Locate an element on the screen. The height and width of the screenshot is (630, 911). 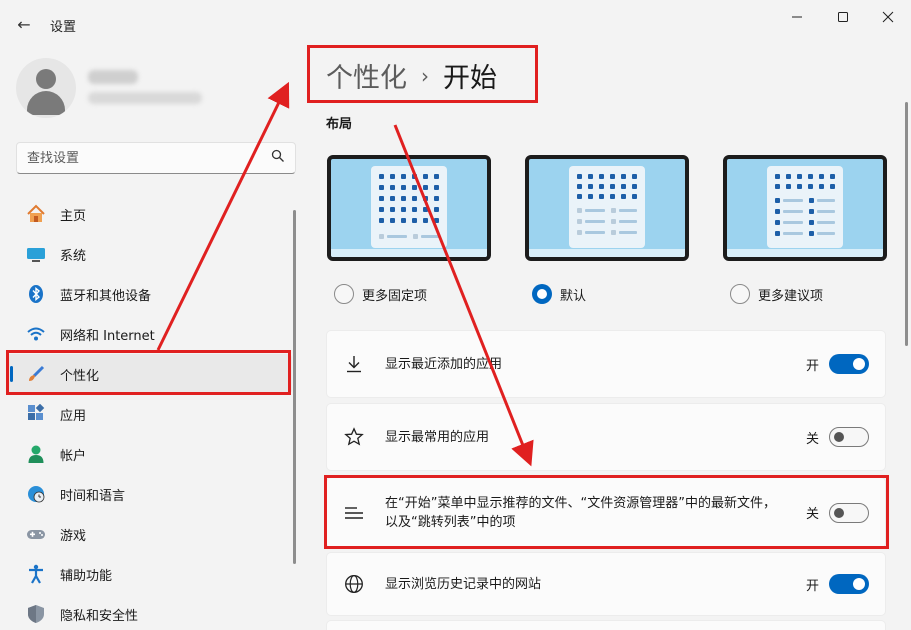
wifi-icon is located at coordinates (36, 334).